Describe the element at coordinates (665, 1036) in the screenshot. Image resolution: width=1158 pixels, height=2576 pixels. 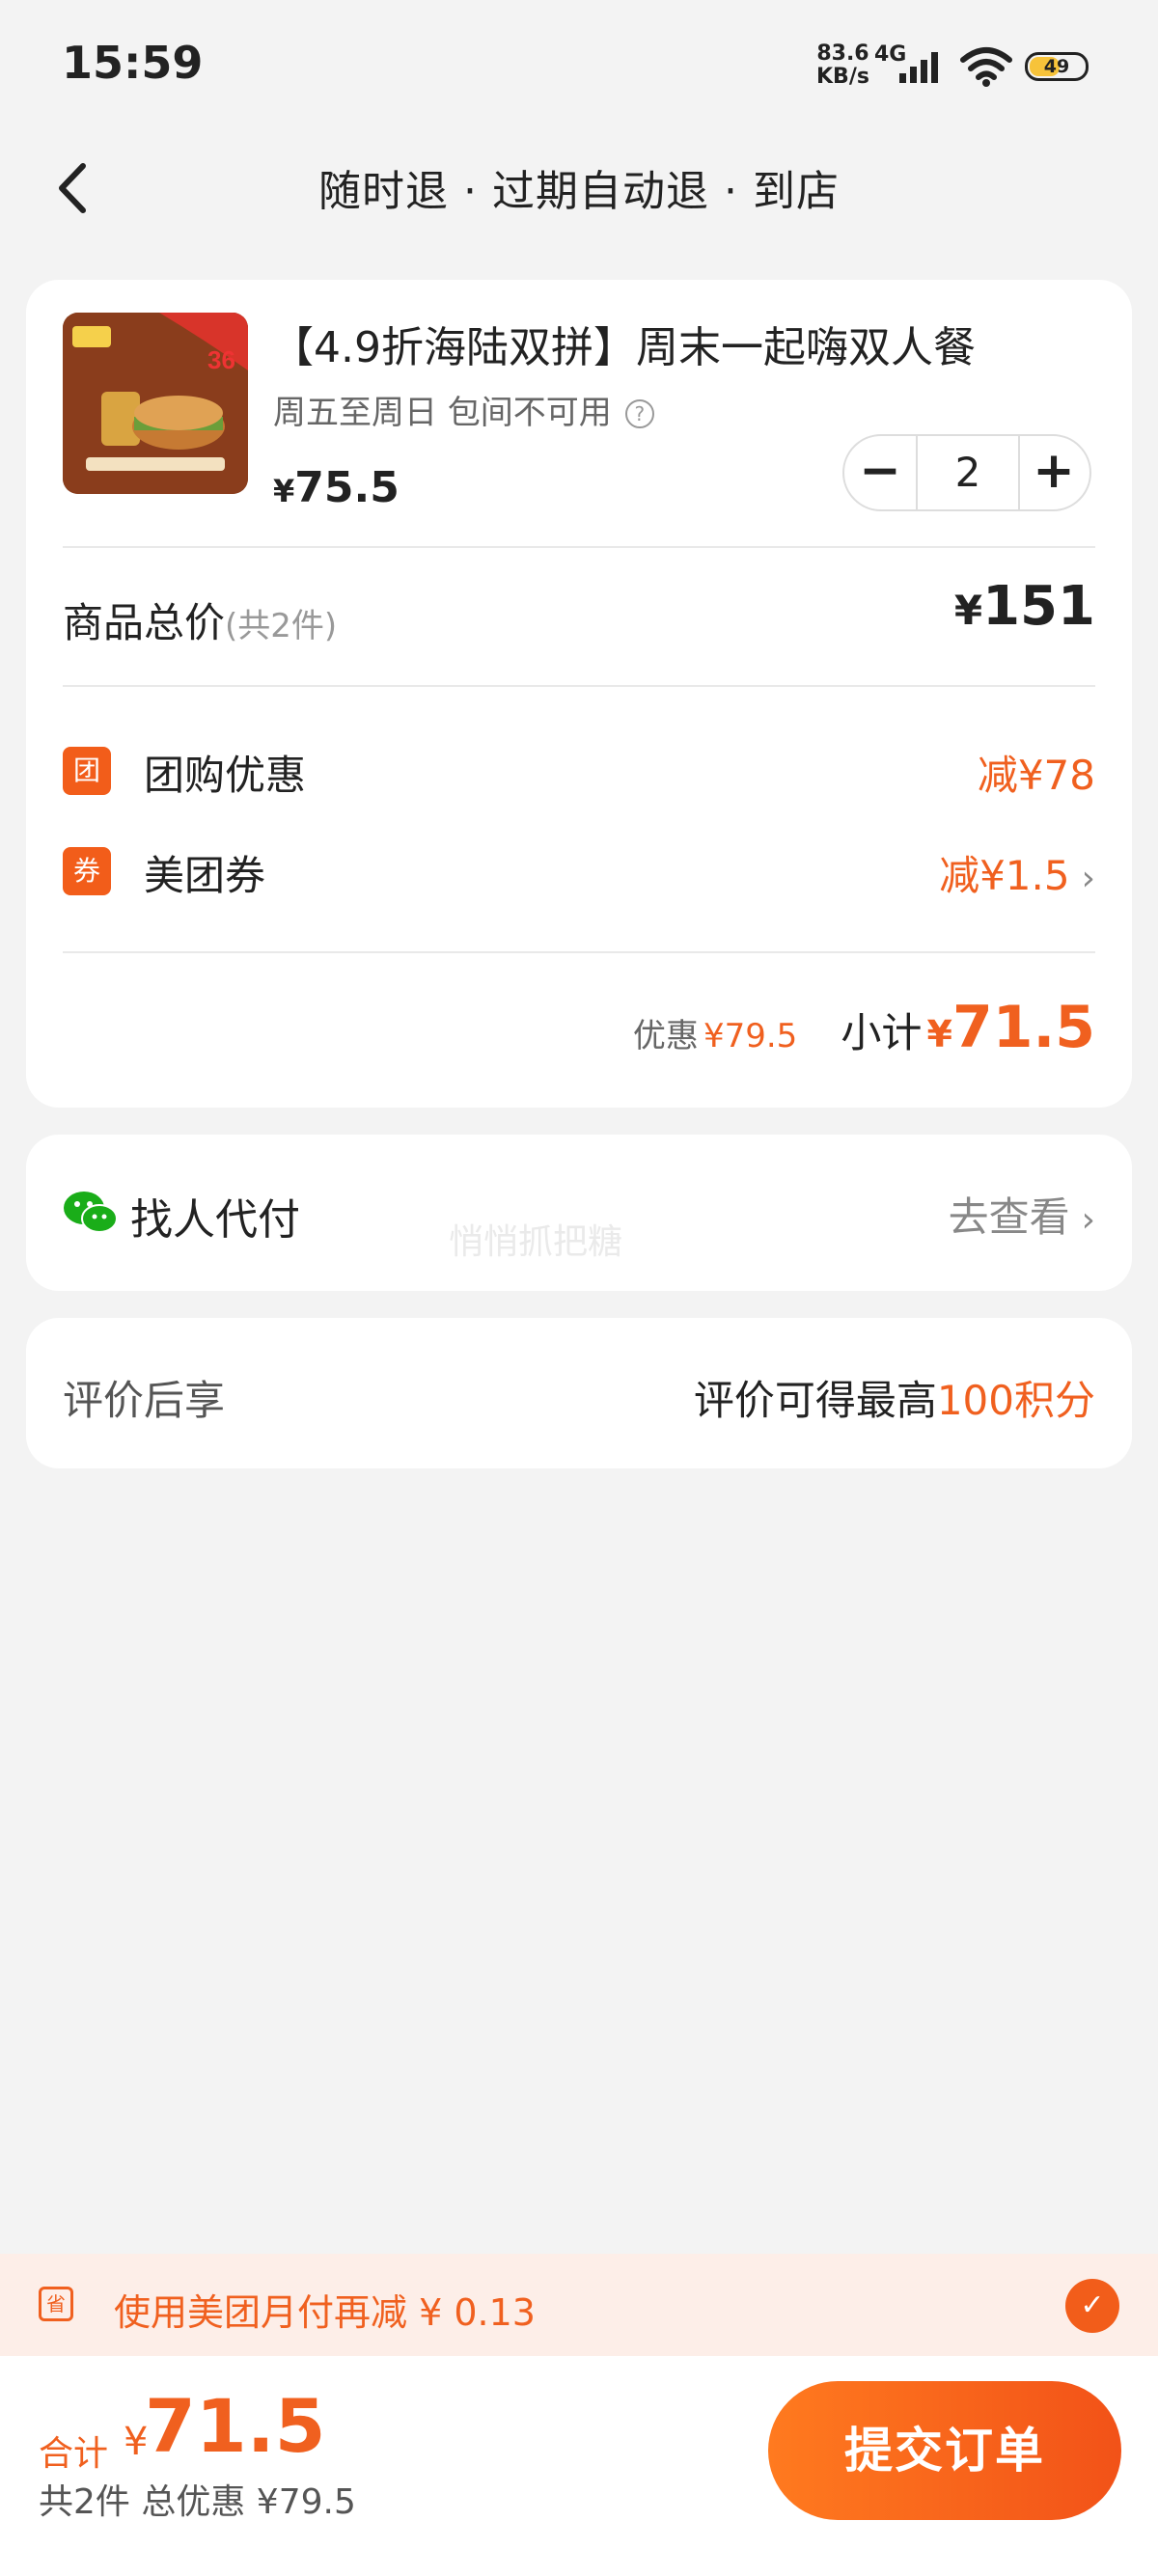
I see `saved-label: 优惠` at that location.